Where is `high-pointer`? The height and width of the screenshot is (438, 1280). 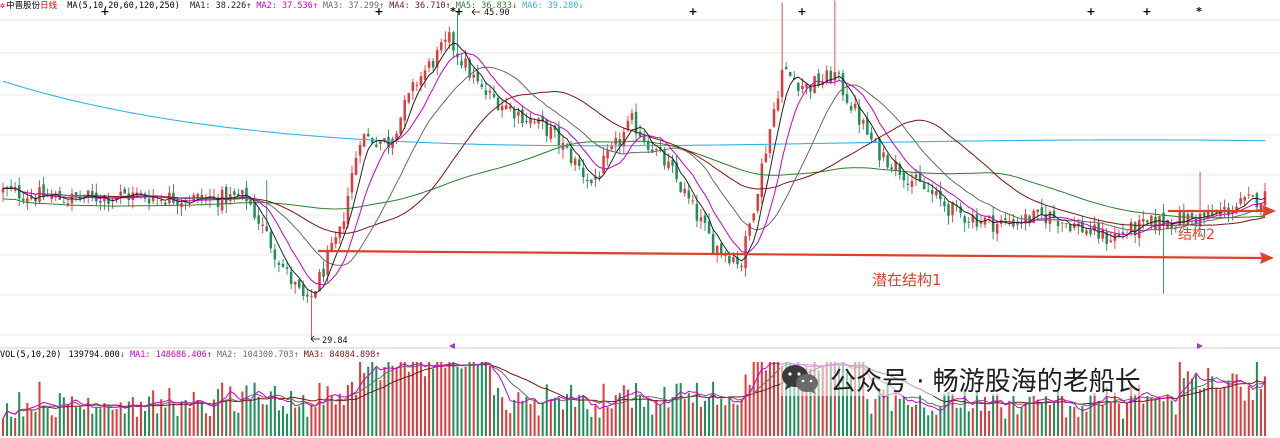
high-pointer is located at coordinates (475, 12).